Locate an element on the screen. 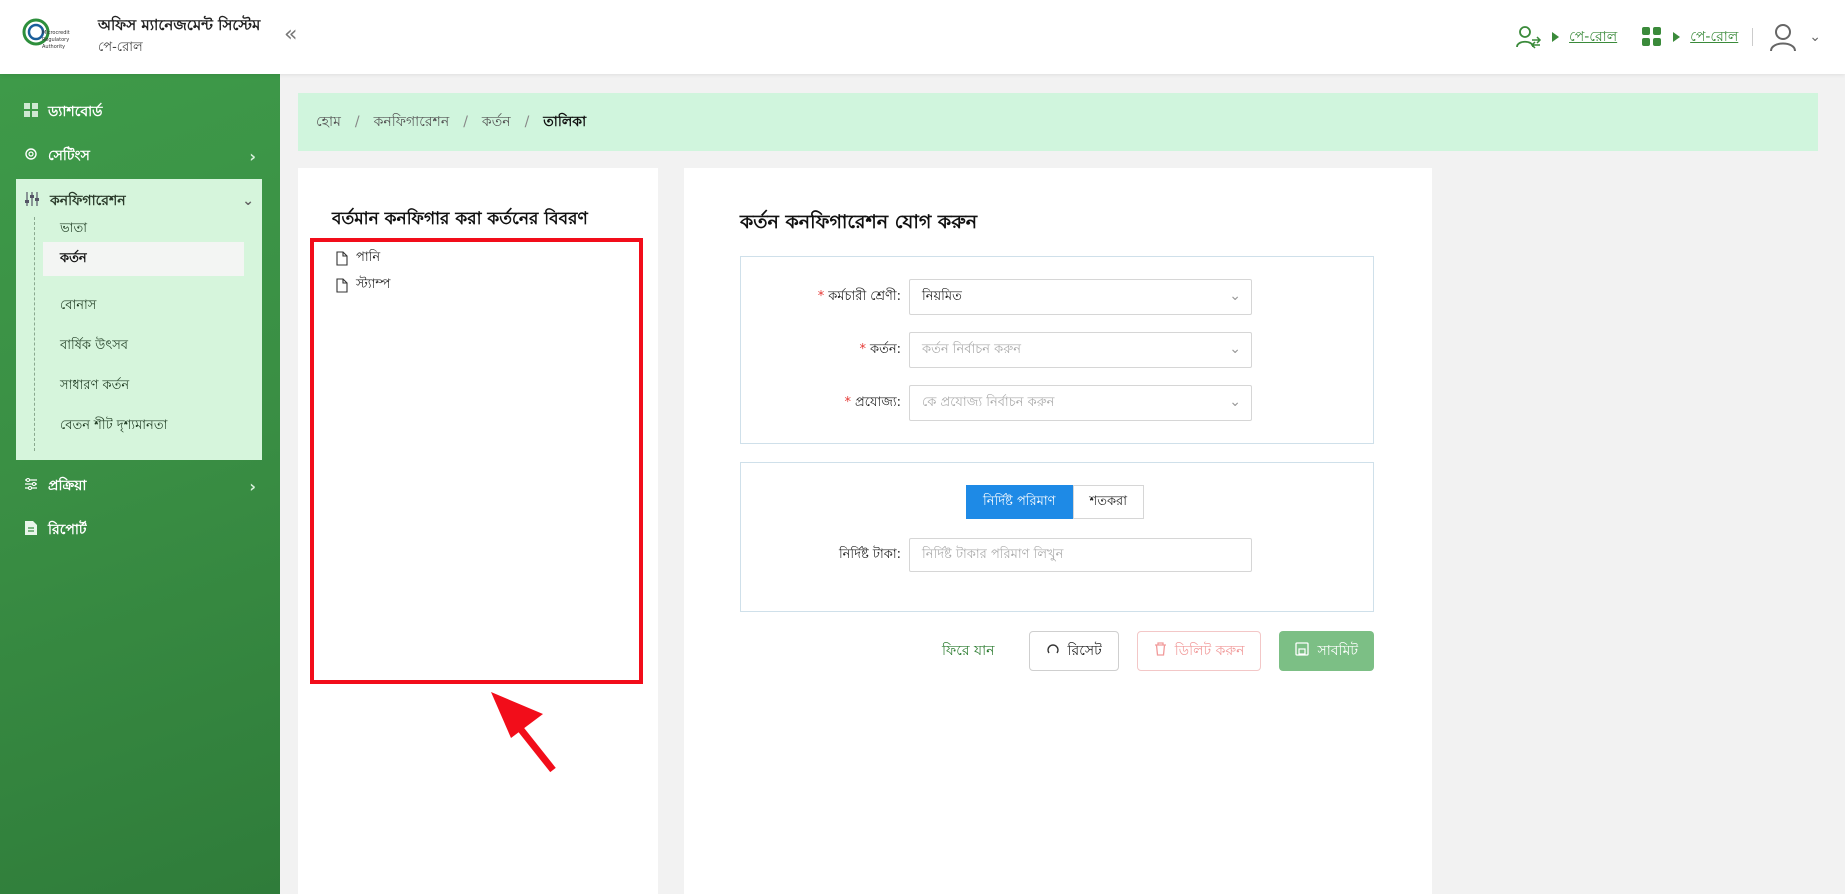 The width and height of the screenshot is (1845, 894). sidebar-item-label: সেটিংস is located at coordinates (69, 156).